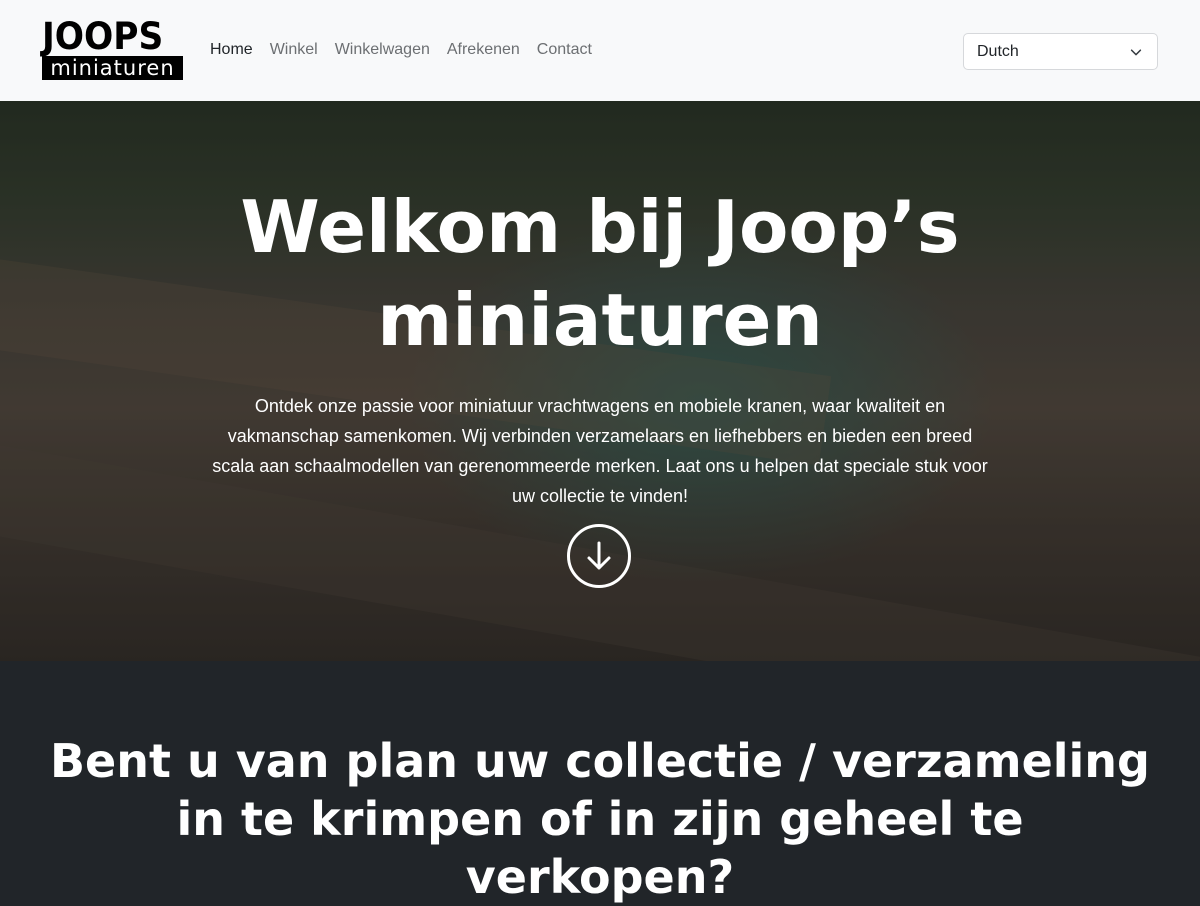 The height and width of the screenshot is (906, 1200). Describe the element at coordinates (294, 50) in the screenshot. I see `nav-shop: Winkel` at that location.